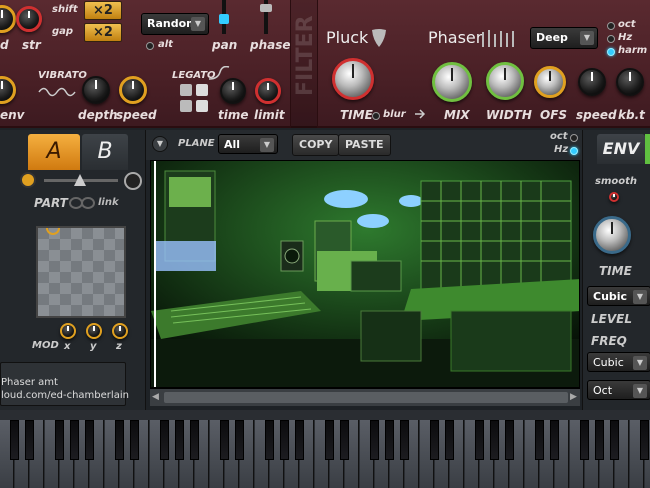 The image size is (650, 488). What do you see at coordinates (376, 116) in the screenshot?
I see `blur-radio` at bounding box center [376, 116].